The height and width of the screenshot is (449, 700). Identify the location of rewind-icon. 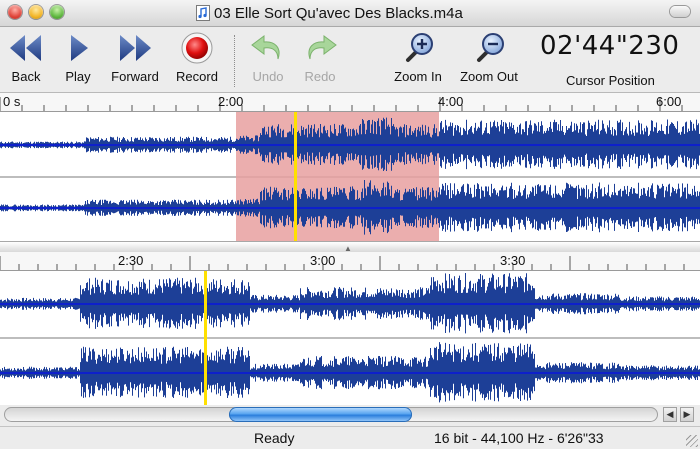
(25, 48).